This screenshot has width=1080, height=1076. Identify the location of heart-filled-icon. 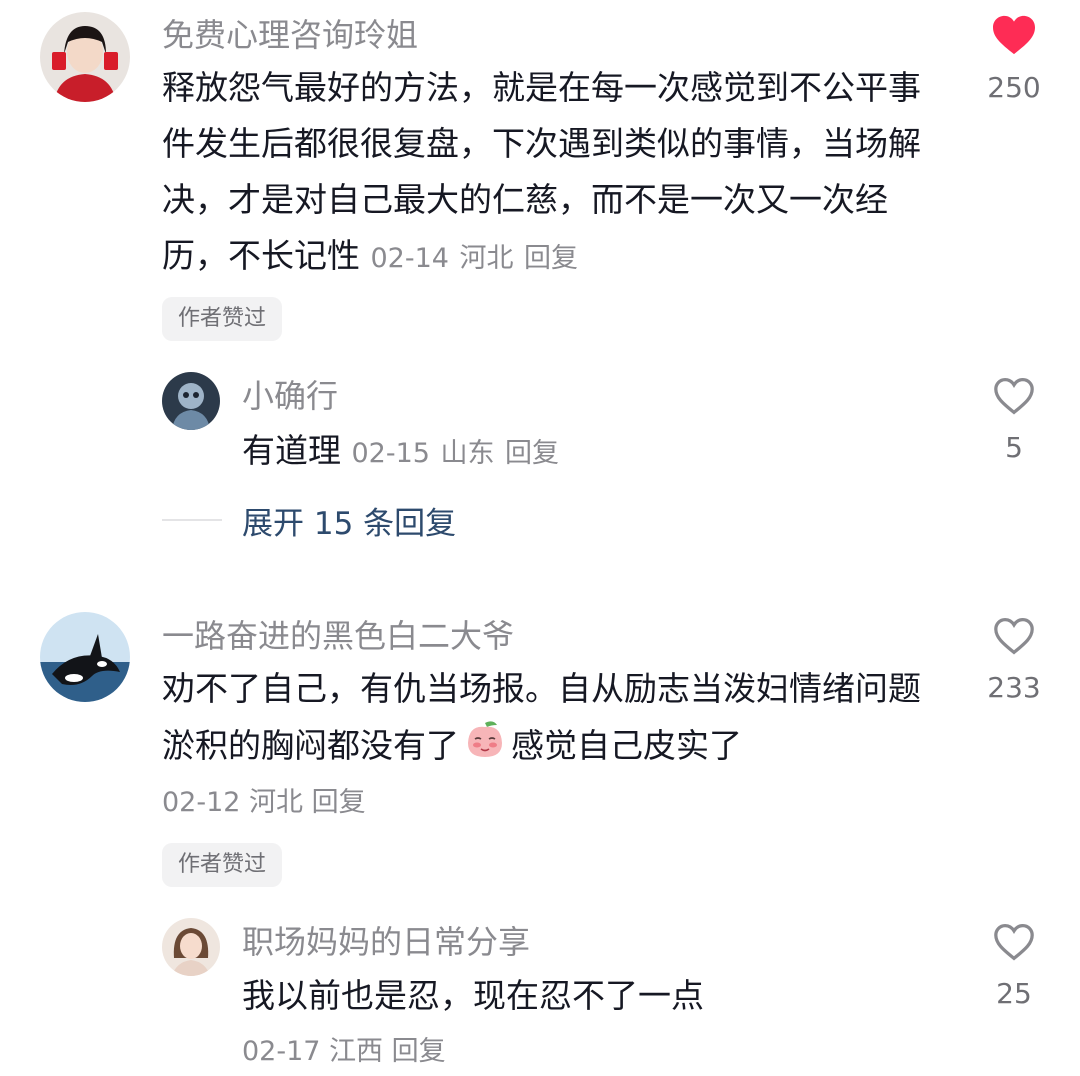
(1014, 35).